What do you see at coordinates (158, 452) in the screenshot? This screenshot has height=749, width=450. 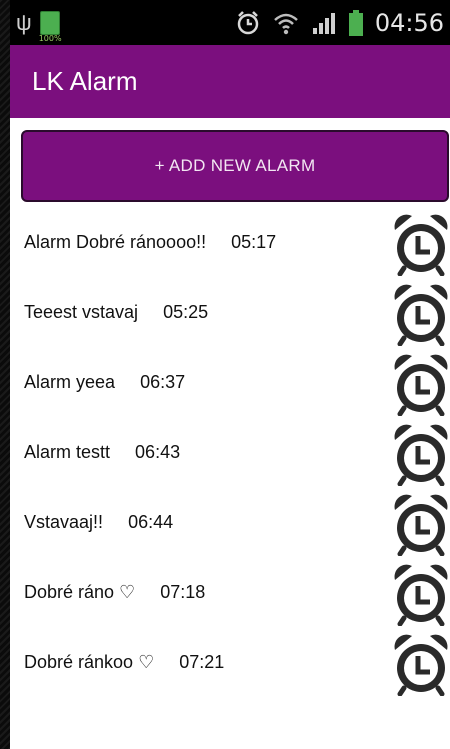 I see `alarm-time: 06:43` at bounding box center [158, 452].